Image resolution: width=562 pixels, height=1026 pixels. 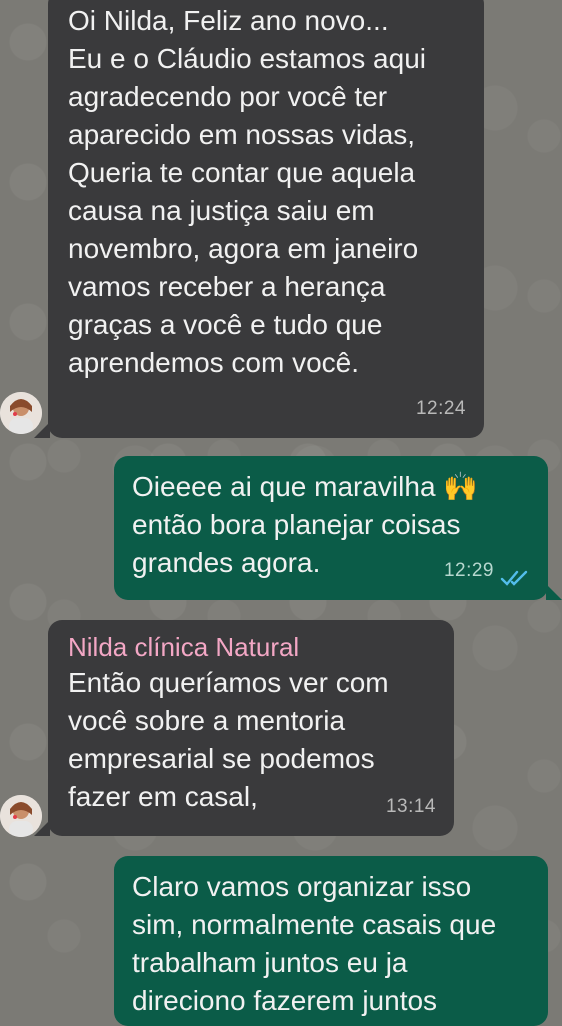 What do you see at coordinates (514, 578) in the screenshot?
I see `read-receipt-icon` at bounding box center [514, 578].